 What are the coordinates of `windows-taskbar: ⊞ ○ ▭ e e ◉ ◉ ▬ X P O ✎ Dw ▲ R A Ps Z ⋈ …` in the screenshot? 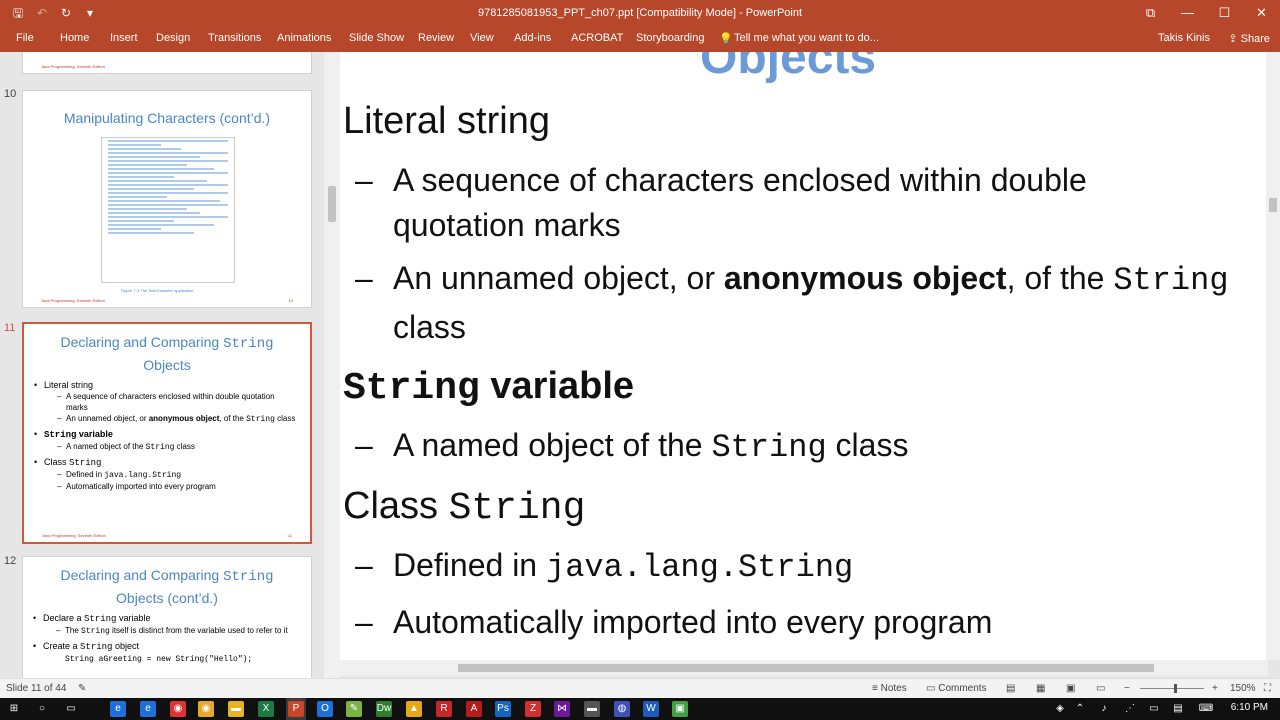 It's located at (640, 709).